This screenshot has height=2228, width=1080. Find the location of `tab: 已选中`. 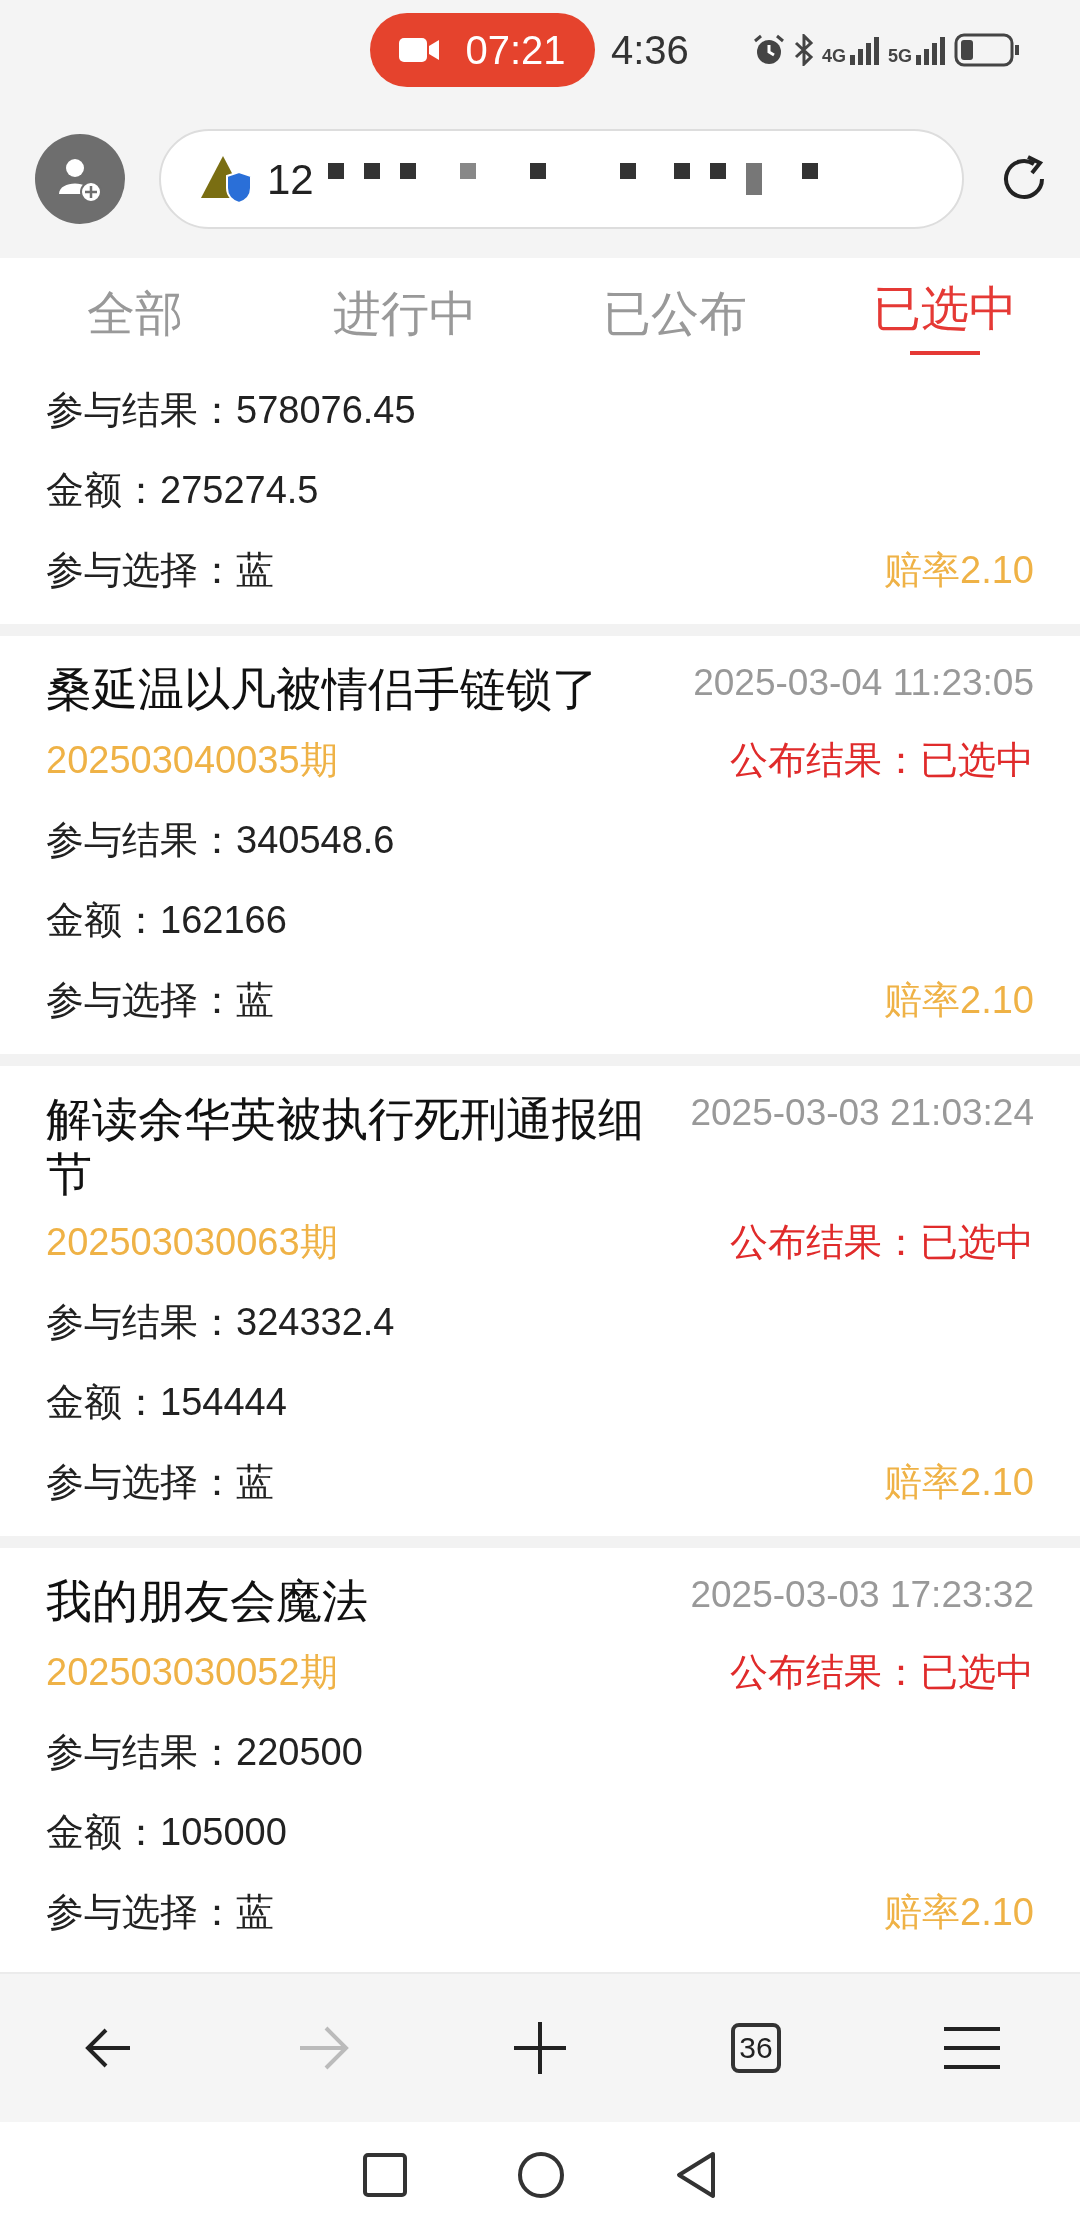

tab: 已选中 is located at coordinates (945, 314).